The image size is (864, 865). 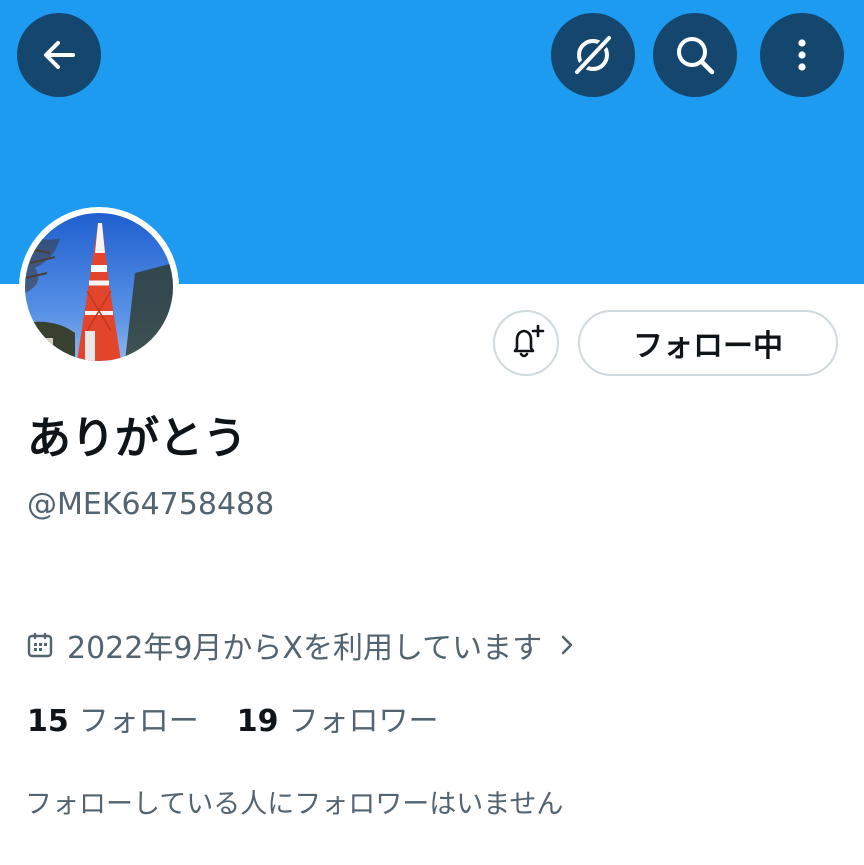 What do you see at coordinates (363, 721) in the screenshot?
I see `followers-label: フォロワー` at bounding box center [363, 721].